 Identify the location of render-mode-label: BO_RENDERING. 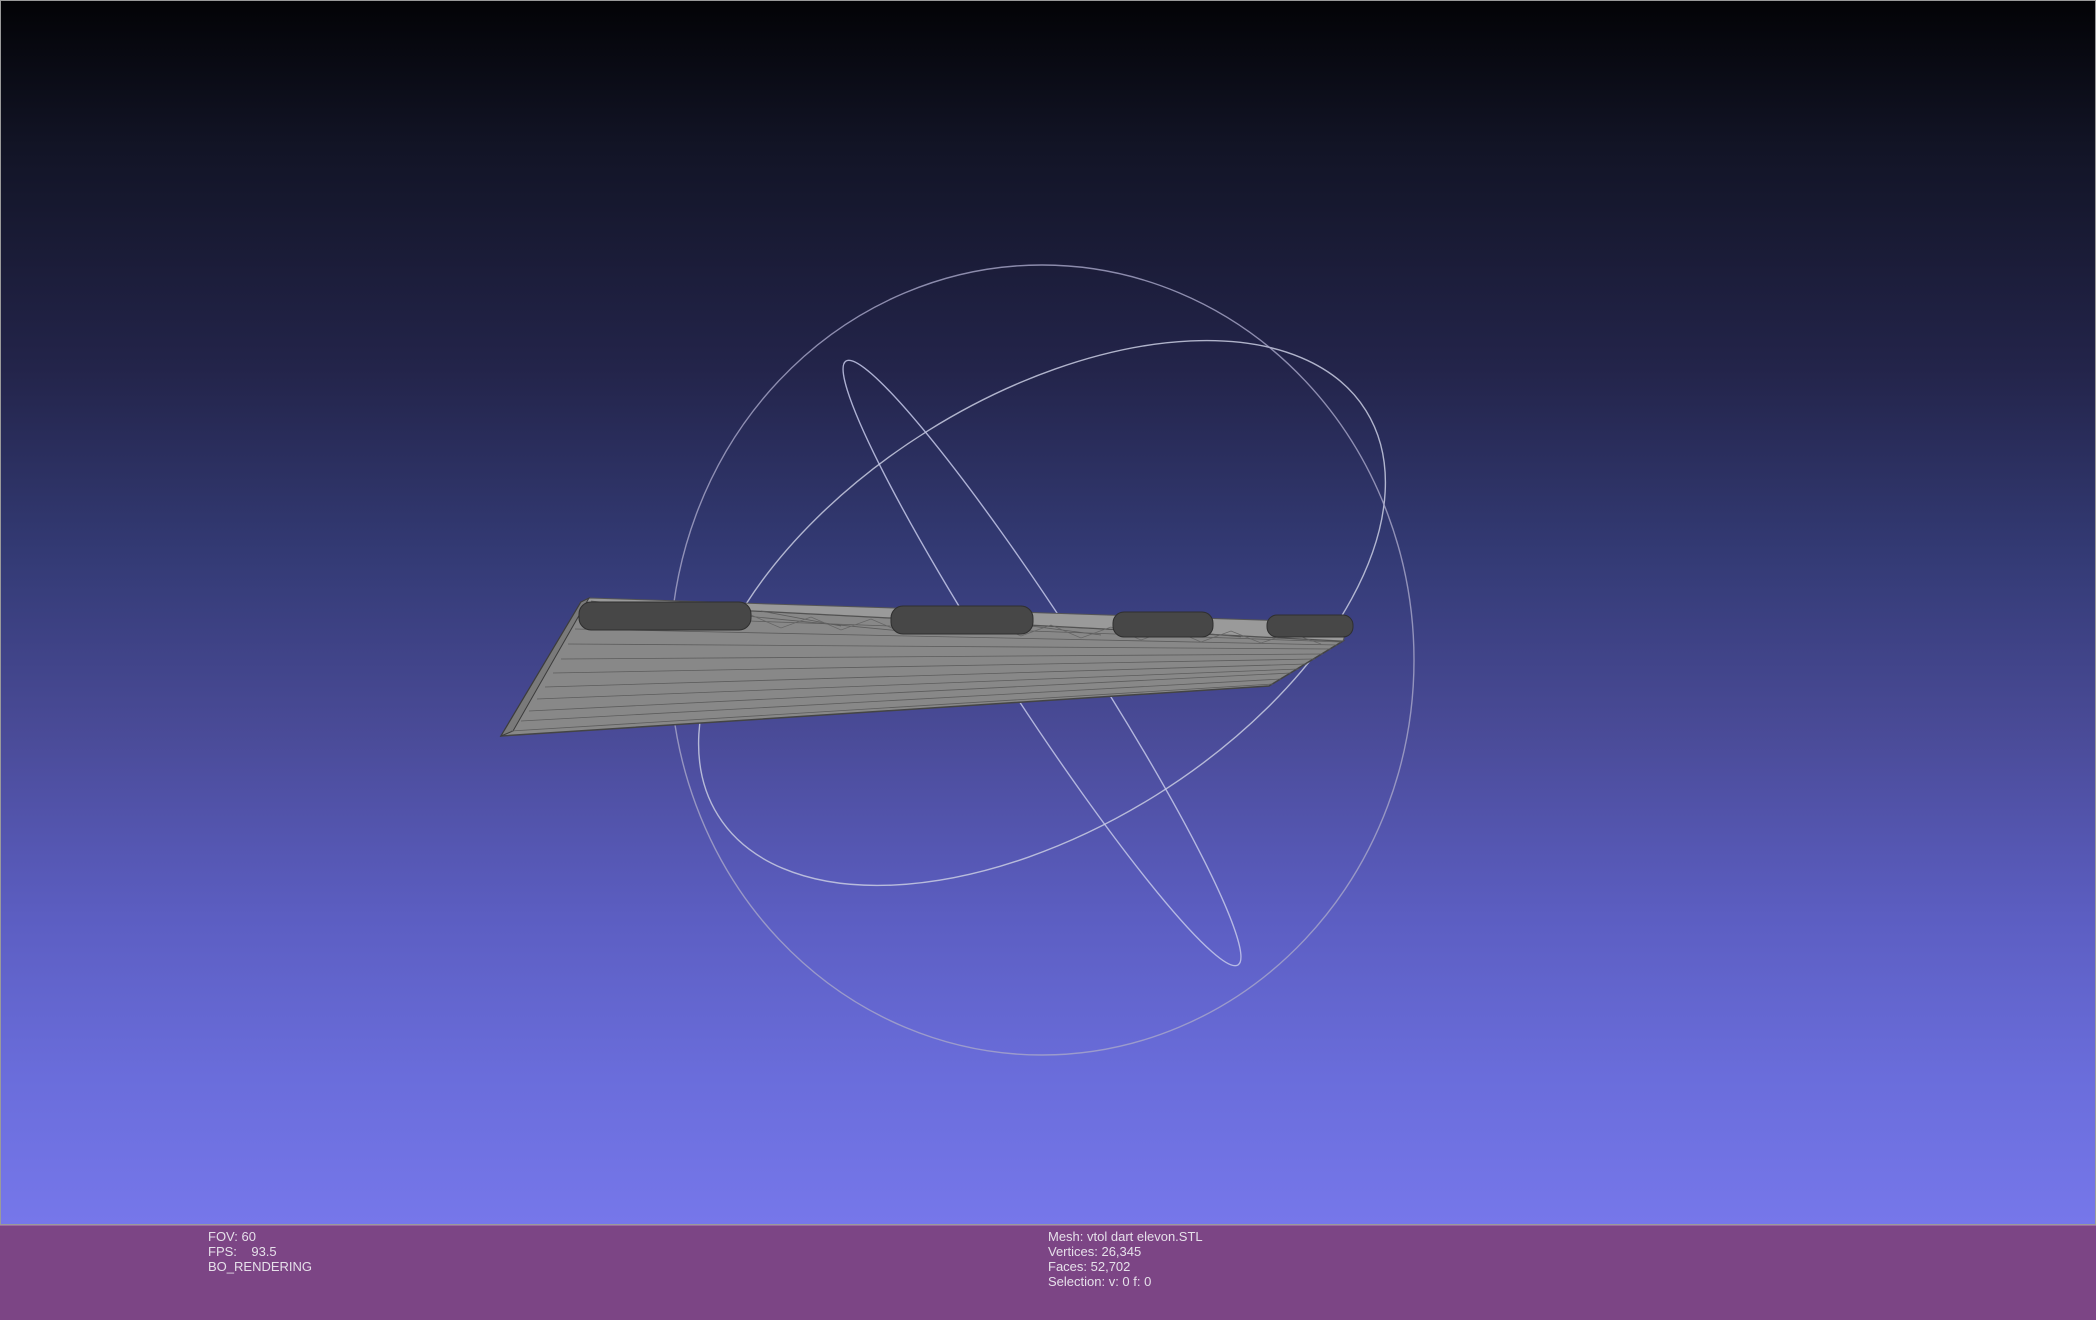
(260, 1266).